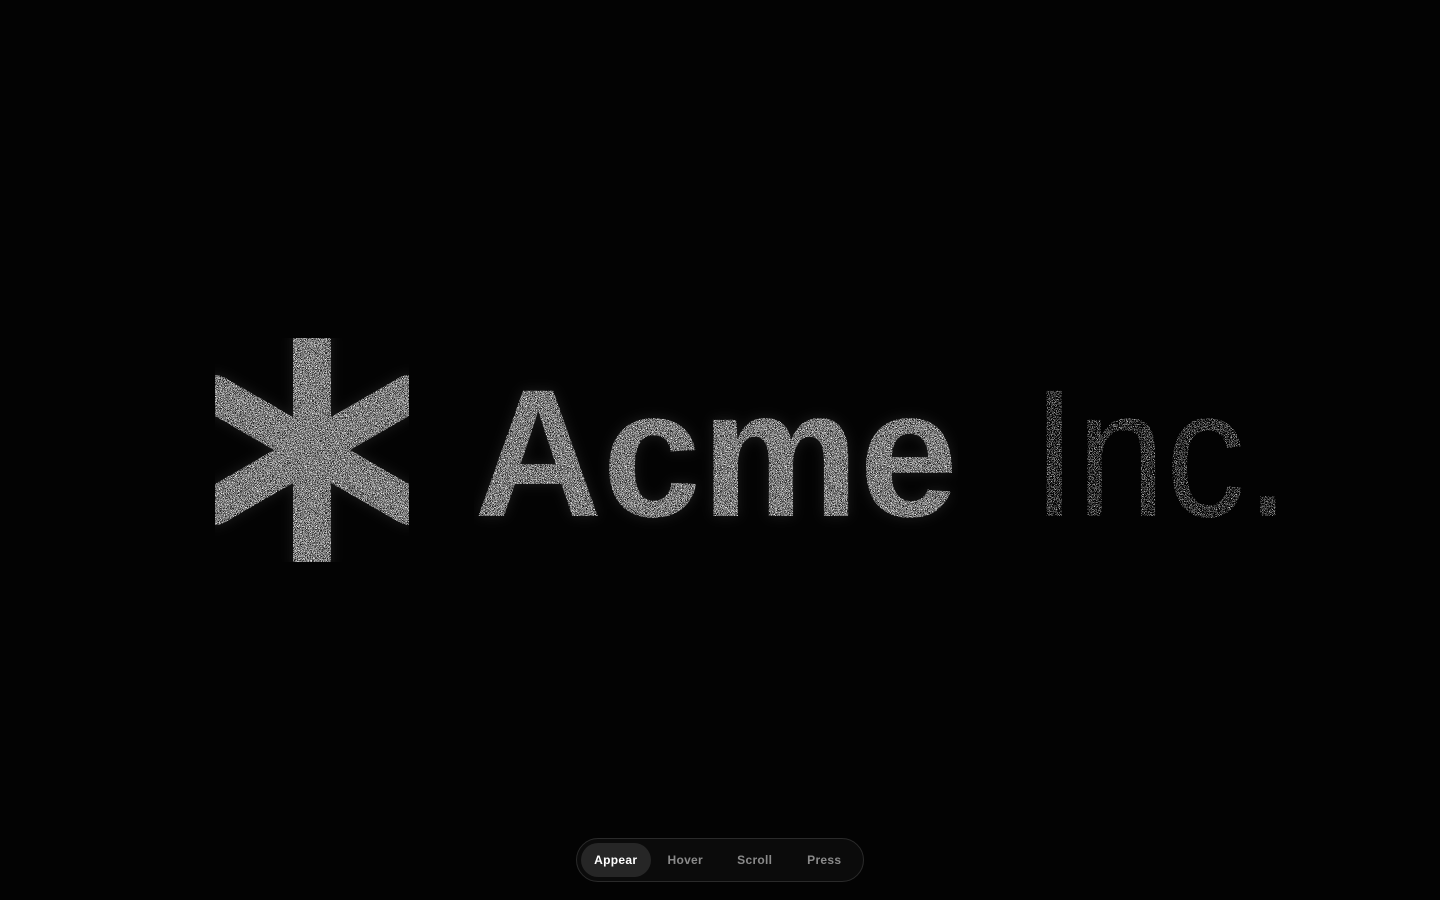  I want to click on tab-press: Press, so click(825, 860).